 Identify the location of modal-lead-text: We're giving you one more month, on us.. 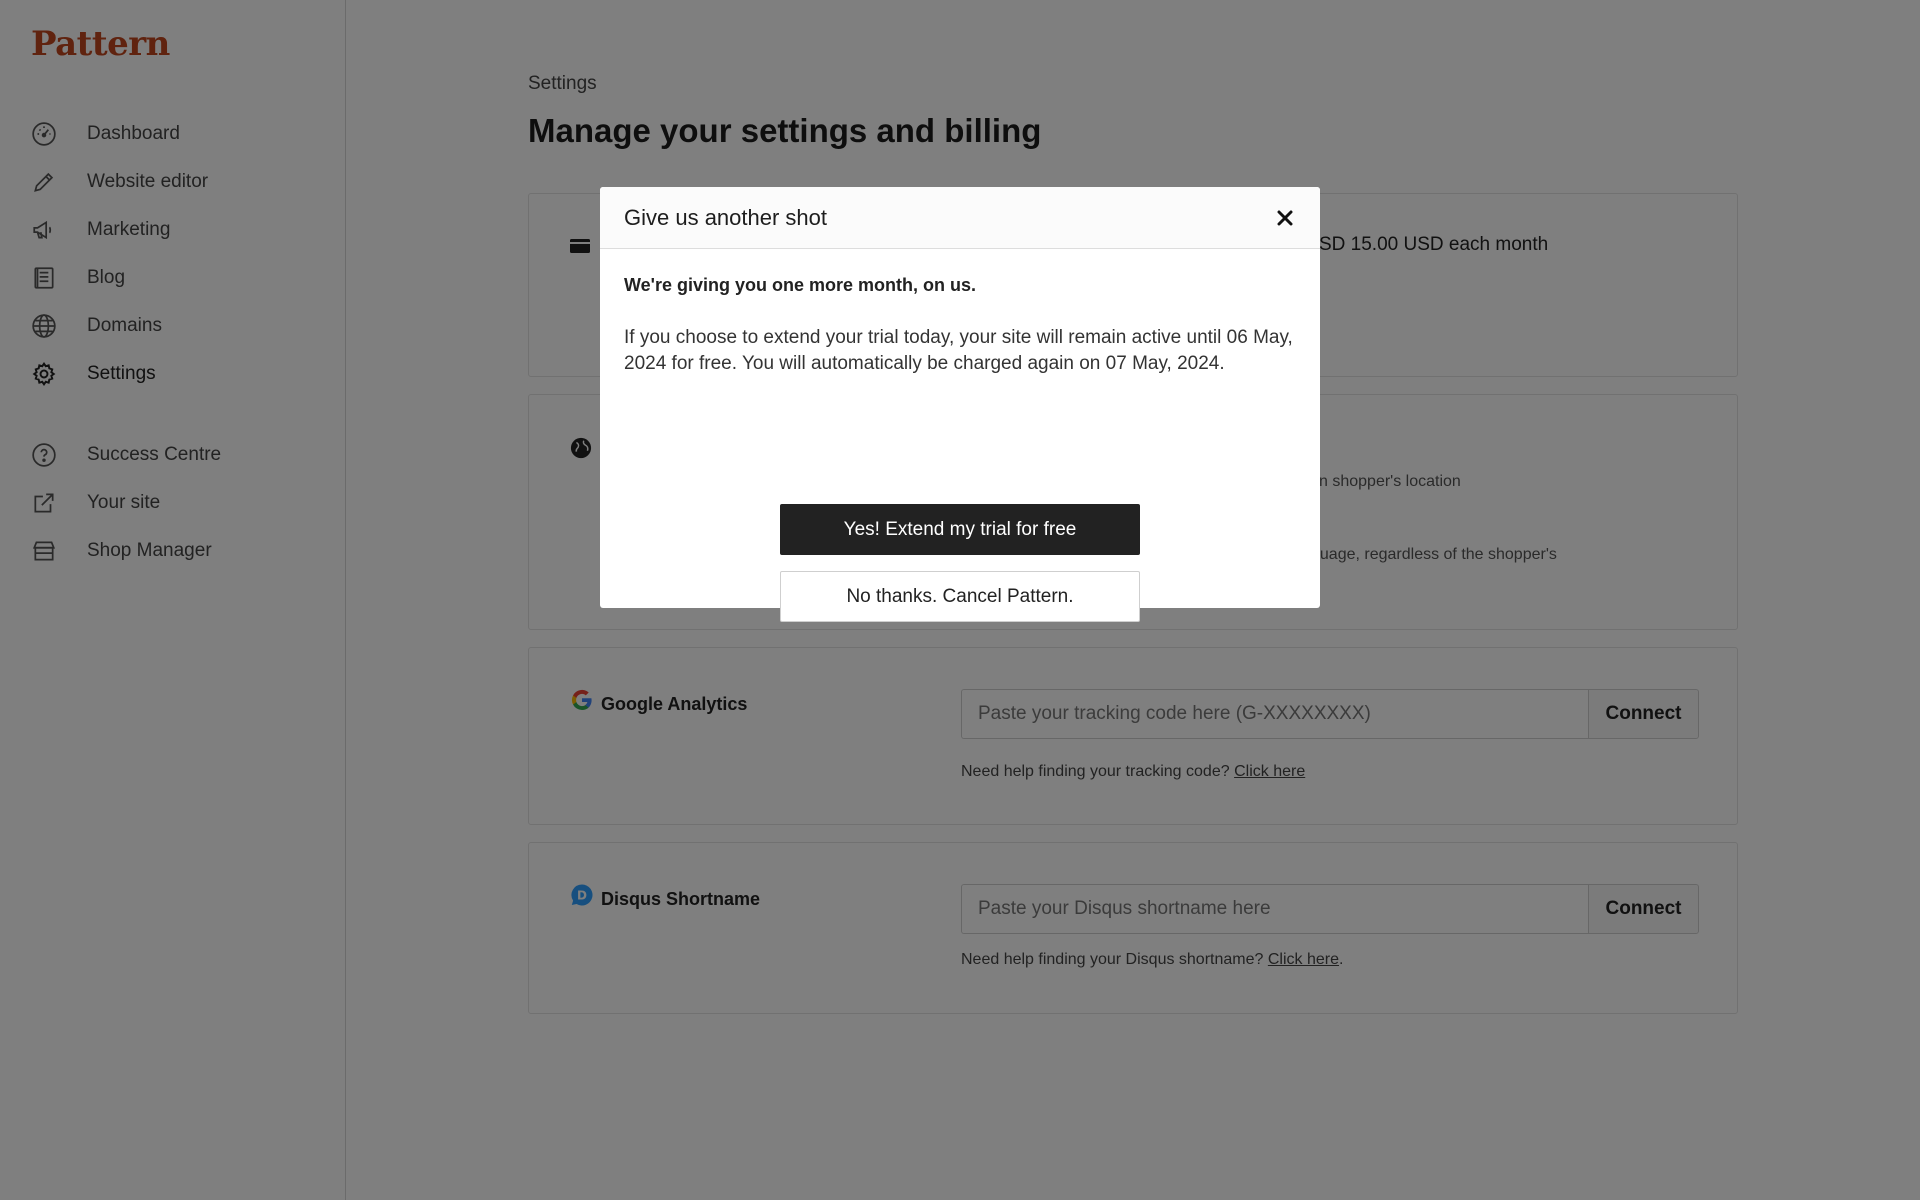
(800, 285).